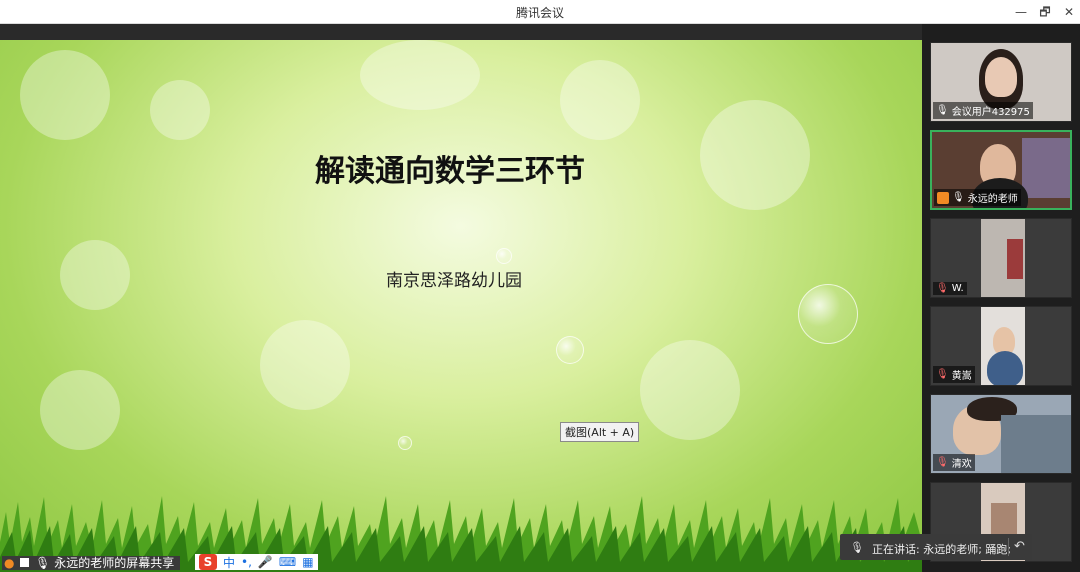  I want to click on participant-name: 会议用户432975, so click(990, 112).